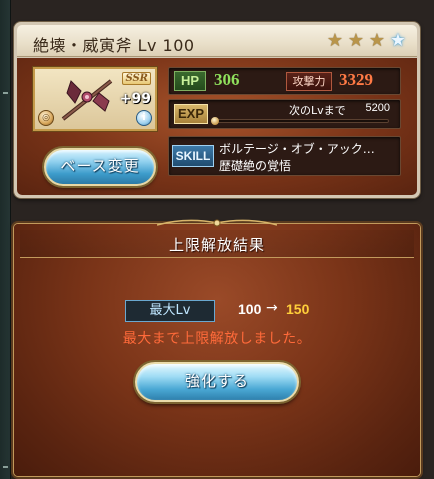 Image resolution: width=434 pixels, height=479 pixels. What do you see at coordinates (217, 382) in the screenshot?
I see `enhance-button: 強化する` at bounding box center [217, 382].